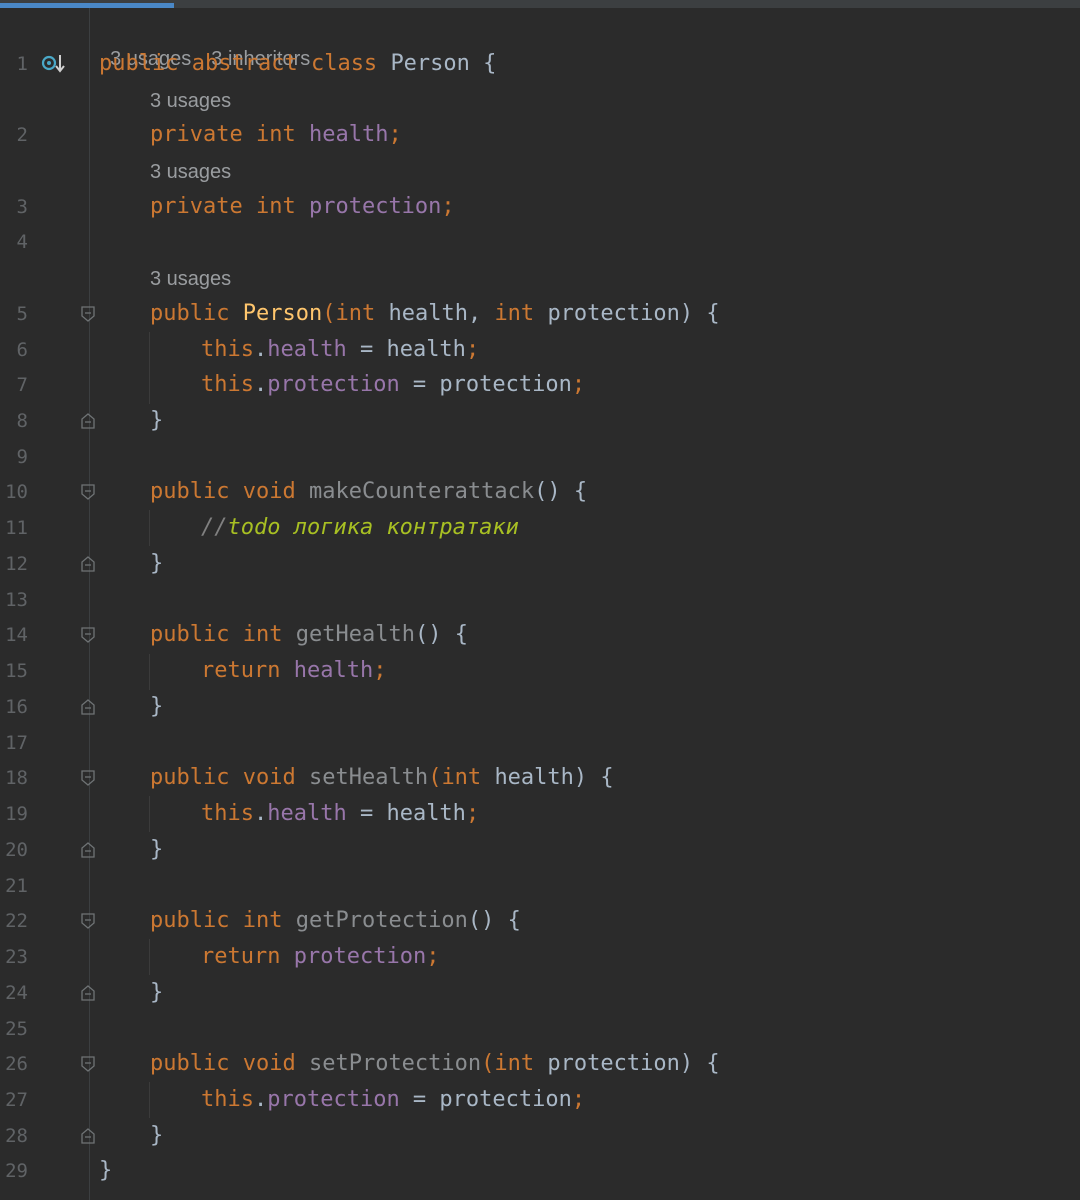  Describe the element at coordinates (540, 850) in the screenshot. I see `code-line: 20 }` at that location.